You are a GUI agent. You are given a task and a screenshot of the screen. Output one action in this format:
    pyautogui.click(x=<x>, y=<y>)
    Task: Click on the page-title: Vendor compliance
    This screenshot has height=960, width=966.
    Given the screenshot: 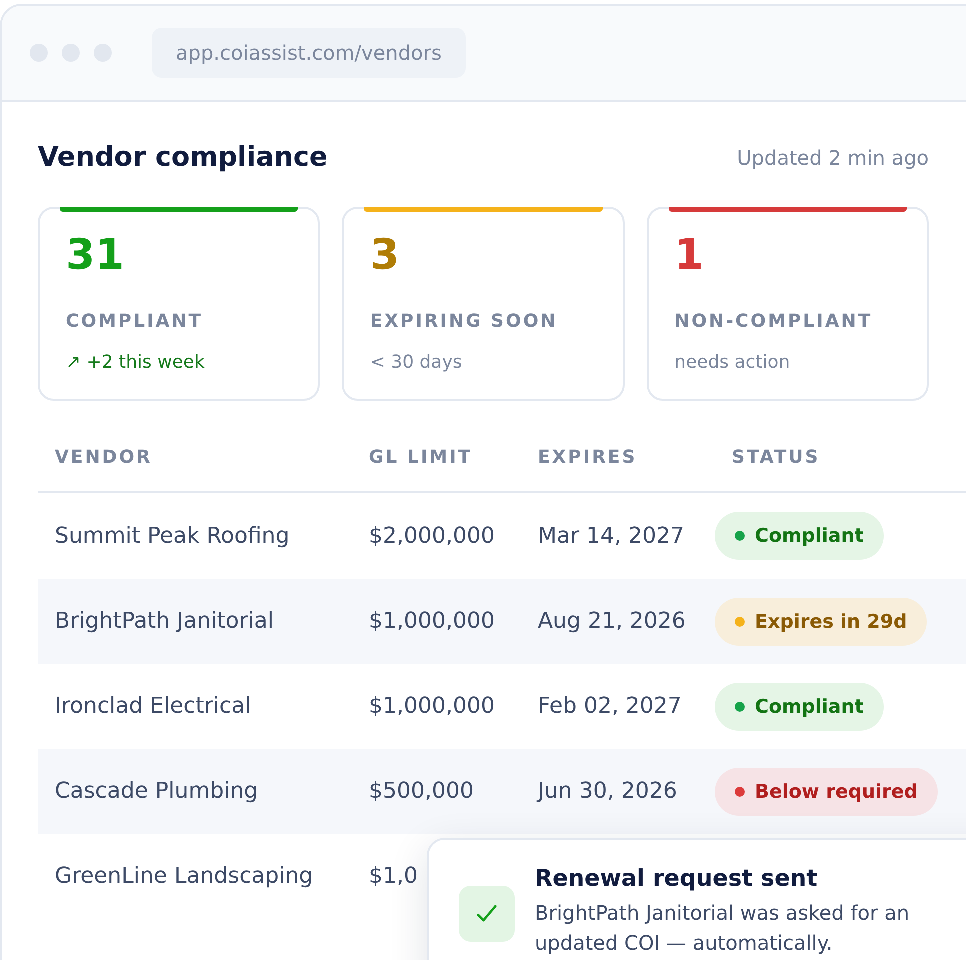 What is the action you would take?
    pyautogui.click(x=183, y=157)
    